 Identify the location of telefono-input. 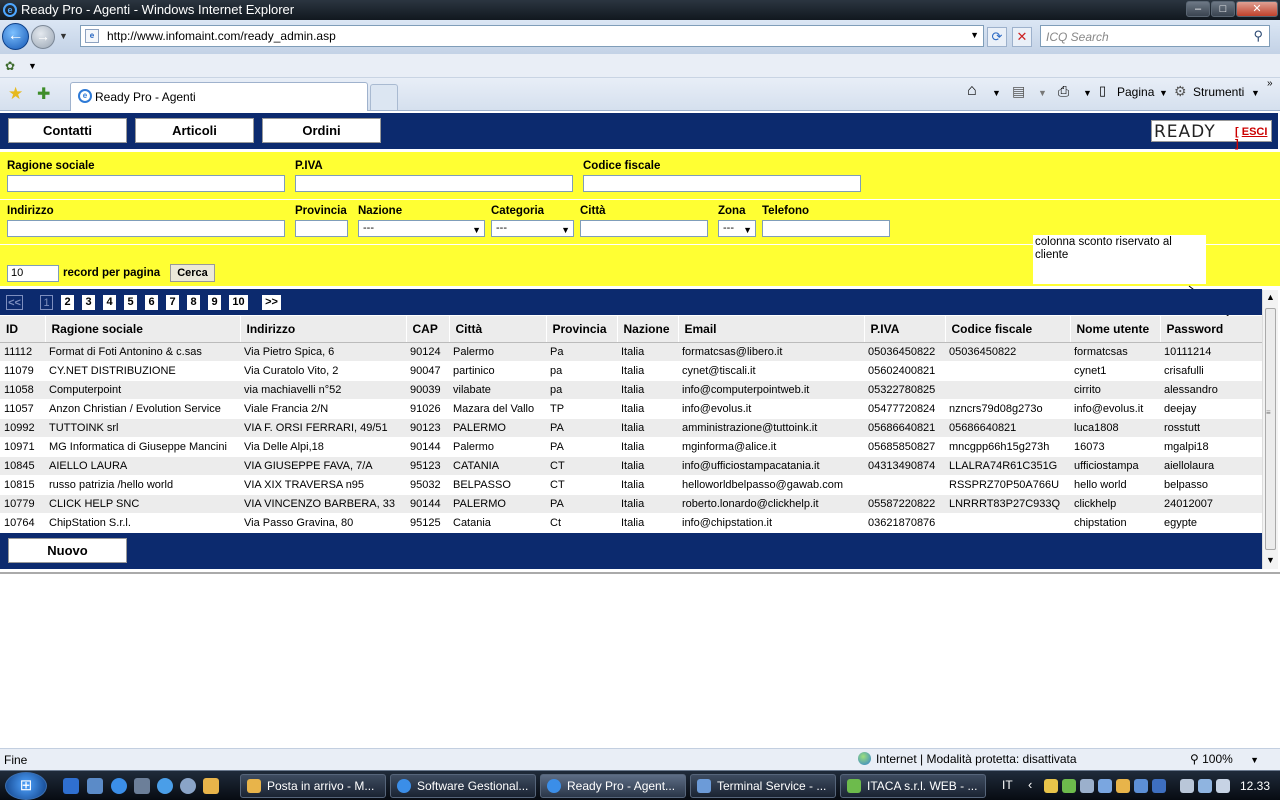
(826, 228).